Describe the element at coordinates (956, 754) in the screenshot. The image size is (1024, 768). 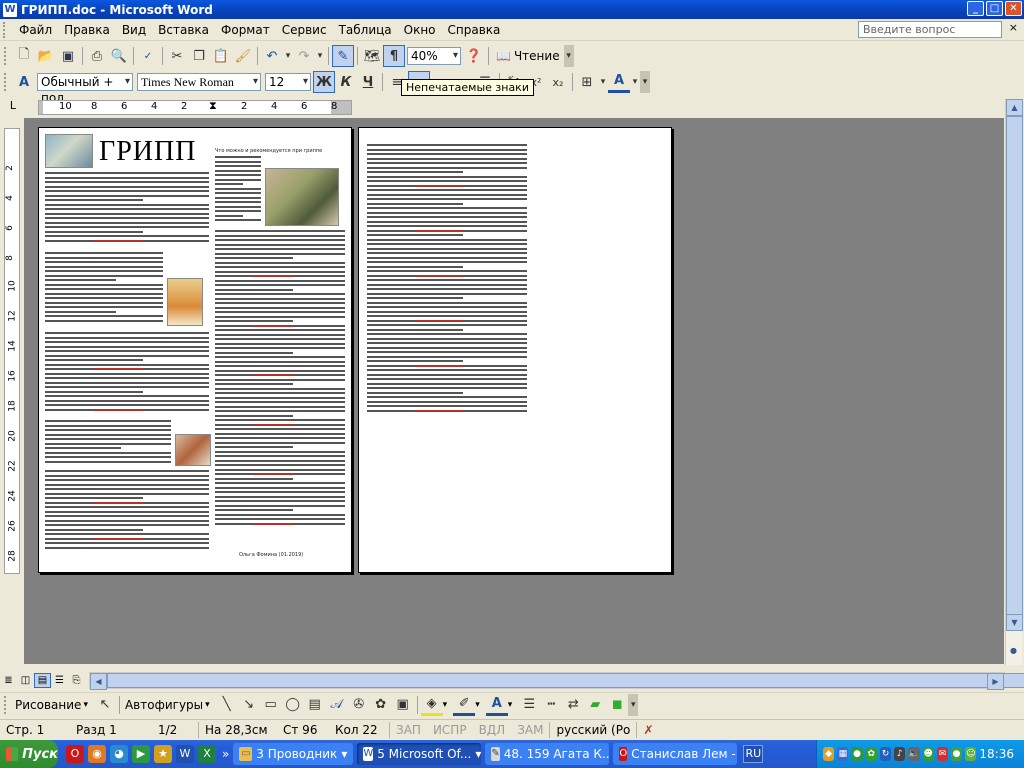
I see `tray-status-icon: ●` at that location.